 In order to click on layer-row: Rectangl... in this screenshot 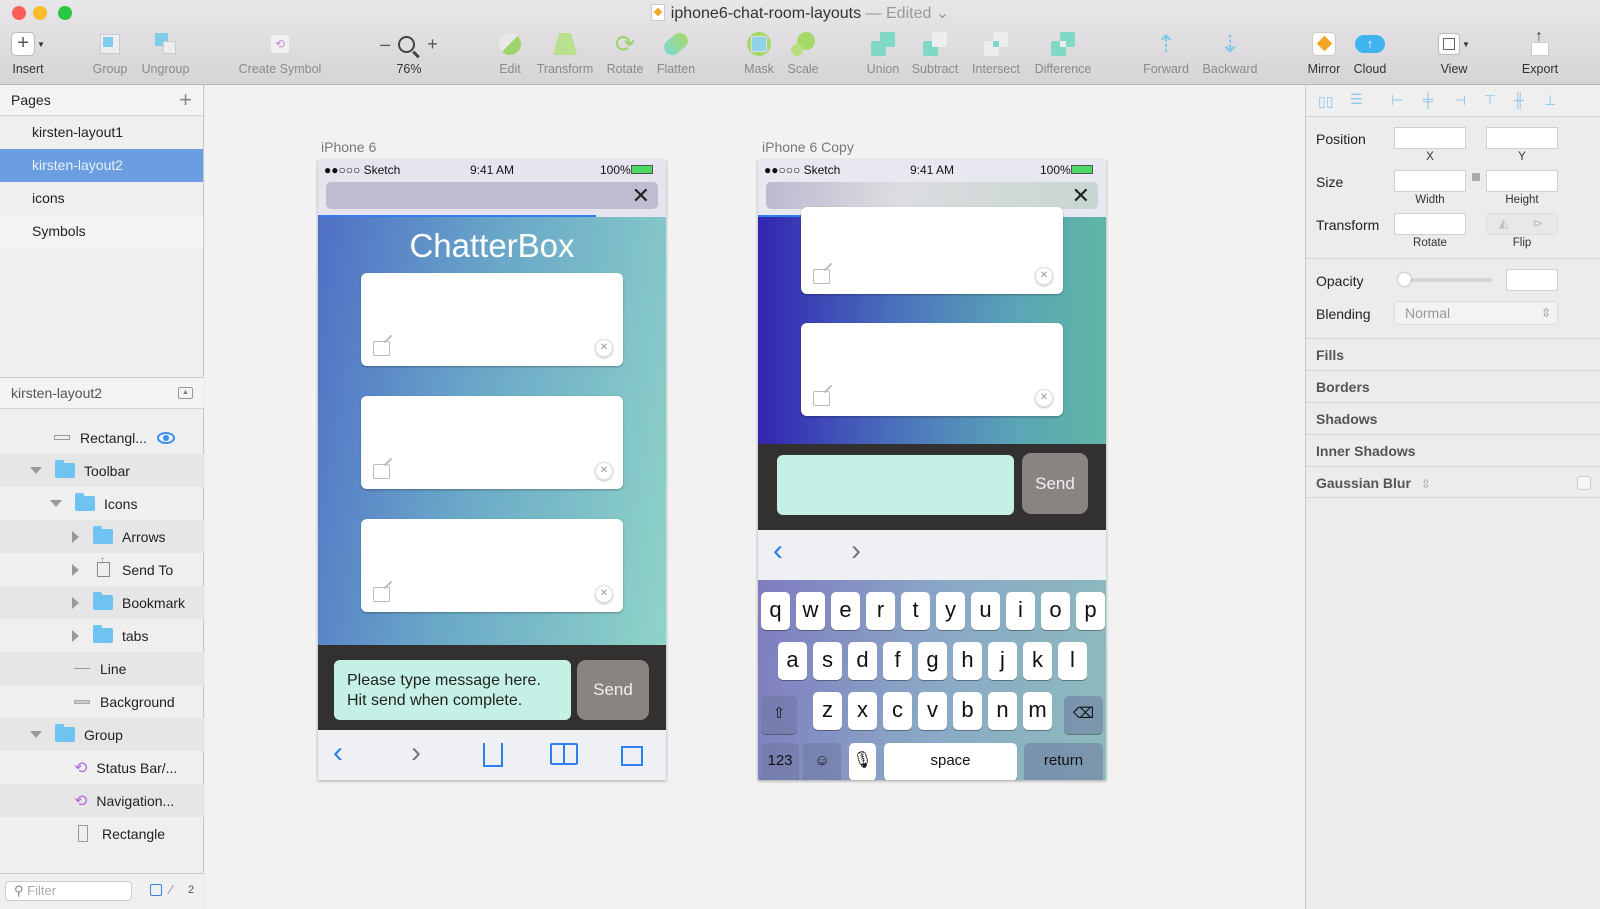, I will do `click(102, 437)`.